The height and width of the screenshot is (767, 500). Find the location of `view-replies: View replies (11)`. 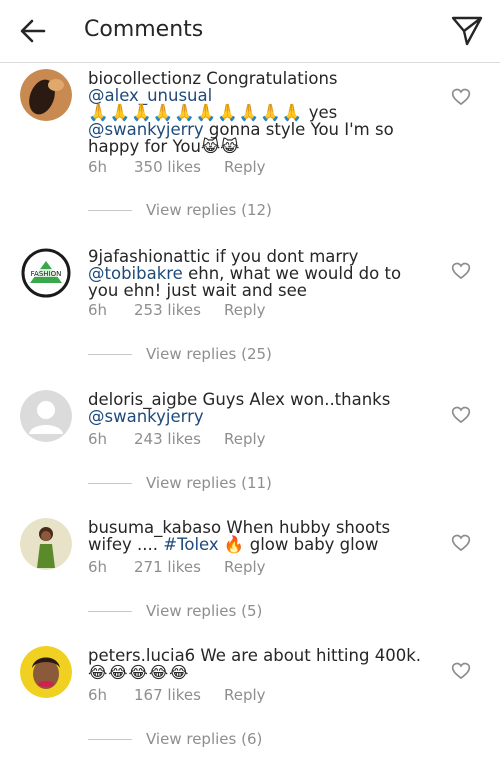

view-replies: View replies (11) is located at coordinates (180, 483).